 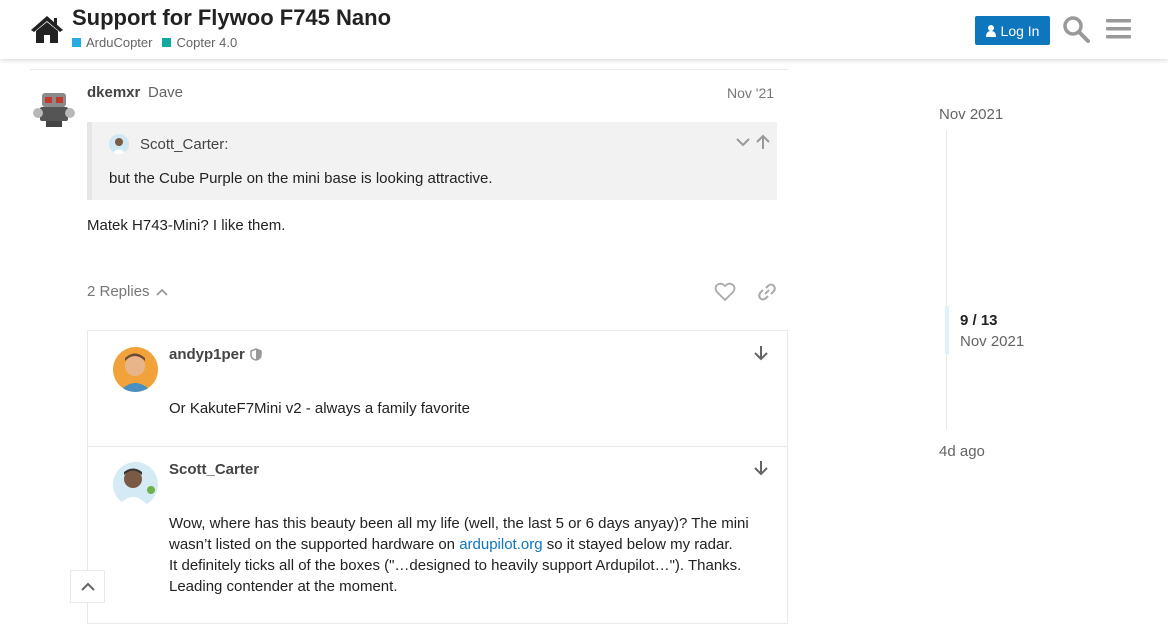 What do you see at coordinates (119, 144) in the screenshot?
I see `quote-avatar` at bounding box center [119, 144].